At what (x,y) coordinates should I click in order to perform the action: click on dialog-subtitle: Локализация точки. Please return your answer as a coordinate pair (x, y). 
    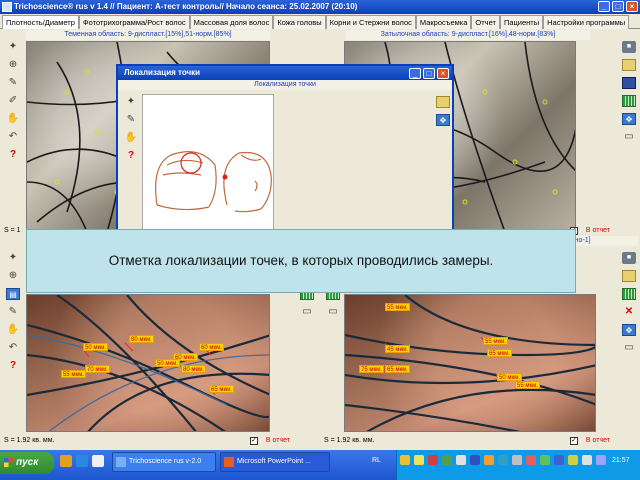
    Looking at the image, I should click on (285, 85).